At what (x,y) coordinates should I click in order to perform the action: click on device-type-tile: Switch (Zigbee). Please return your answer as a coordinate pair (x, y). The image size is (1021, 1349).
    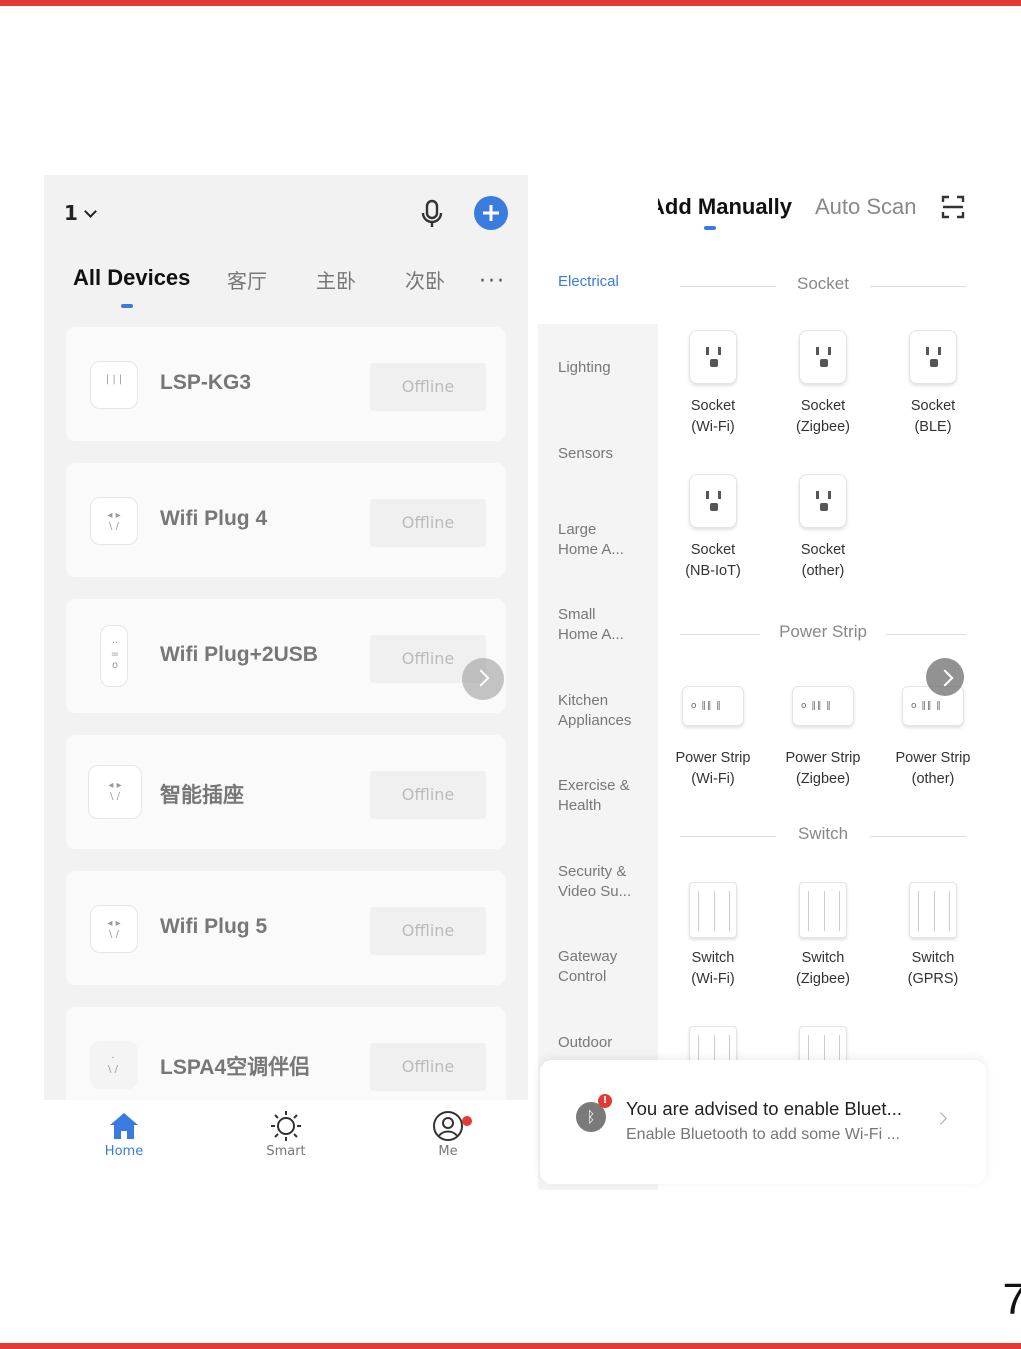
    Looking at the image, I should click on (823, 936).